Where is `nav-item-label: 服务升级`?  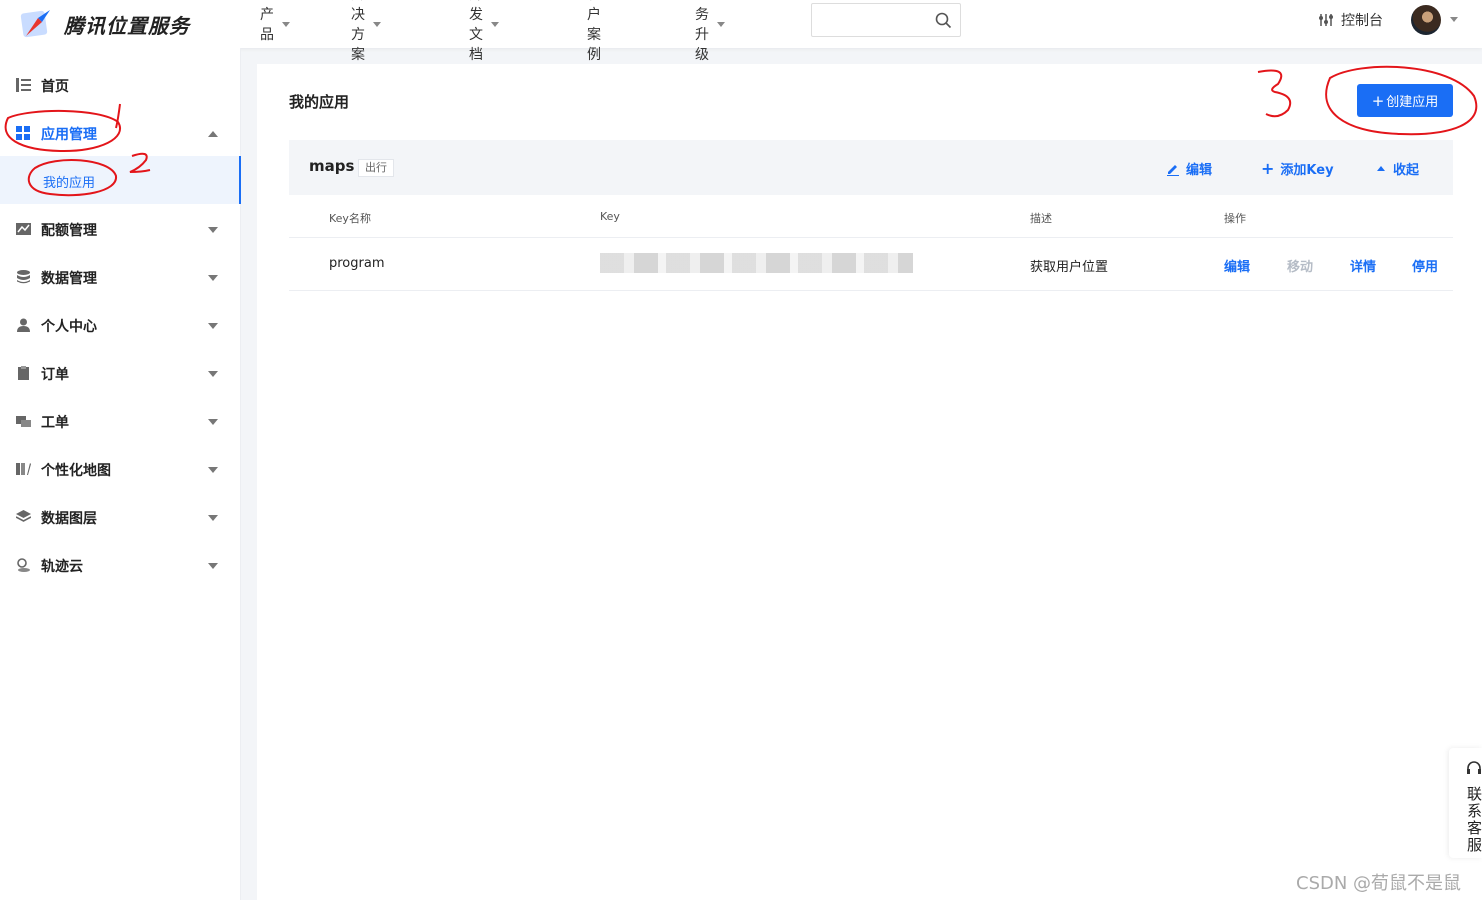
nav-item-label: 服务升级 is located at coordinates (702, 31).